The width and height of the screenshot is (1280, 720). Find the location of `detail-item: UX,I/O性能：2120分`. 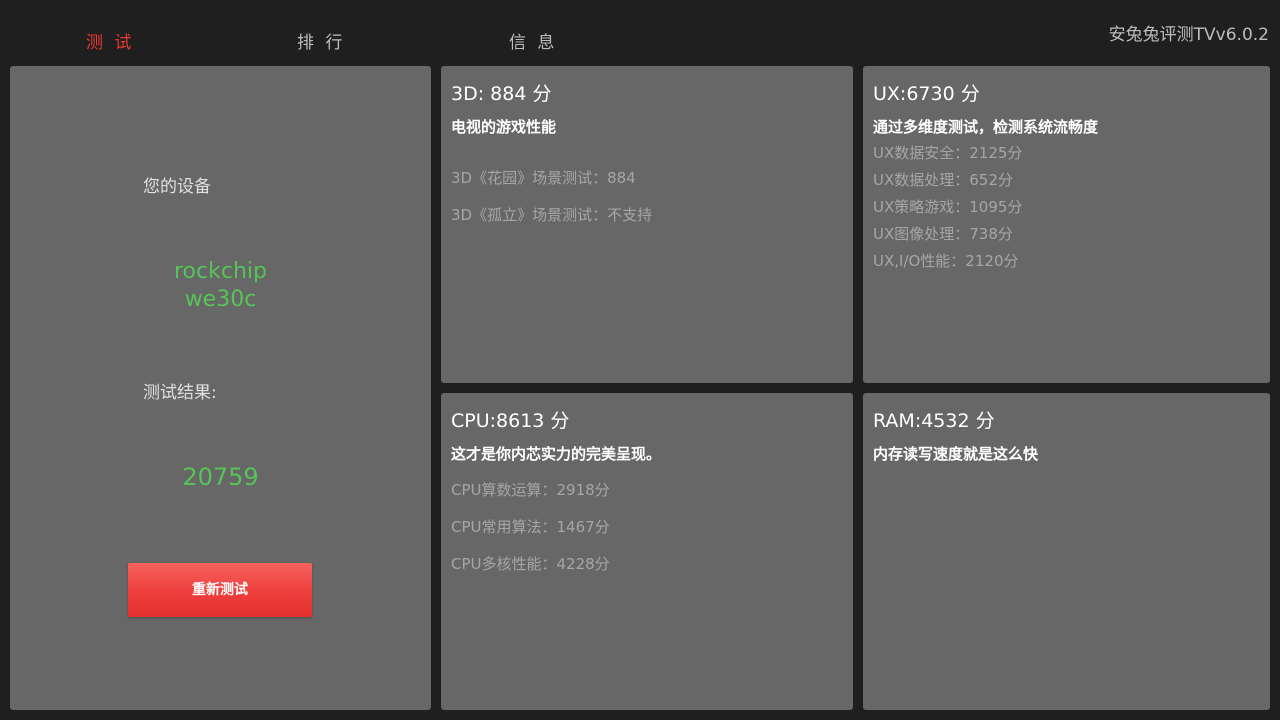

detail-item: UX,I/O性能：2120分 is located at coordinates (946, 261).